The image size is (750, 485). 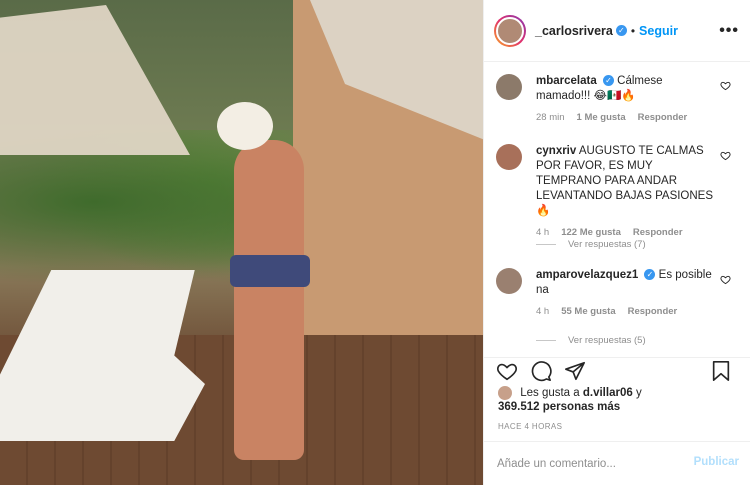 I want to click on post-timestamp: HACE 4 HORAS, so click(x=530, y=426).